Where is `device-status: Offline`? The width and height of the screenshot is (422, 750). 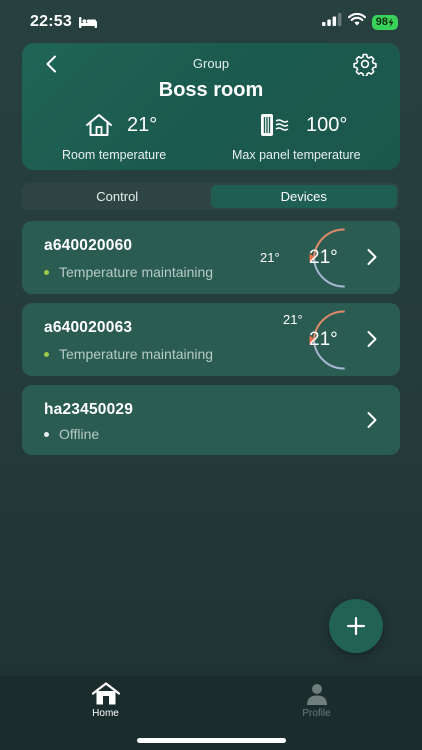 device-status: Offline is located at coordinates (71, 434).